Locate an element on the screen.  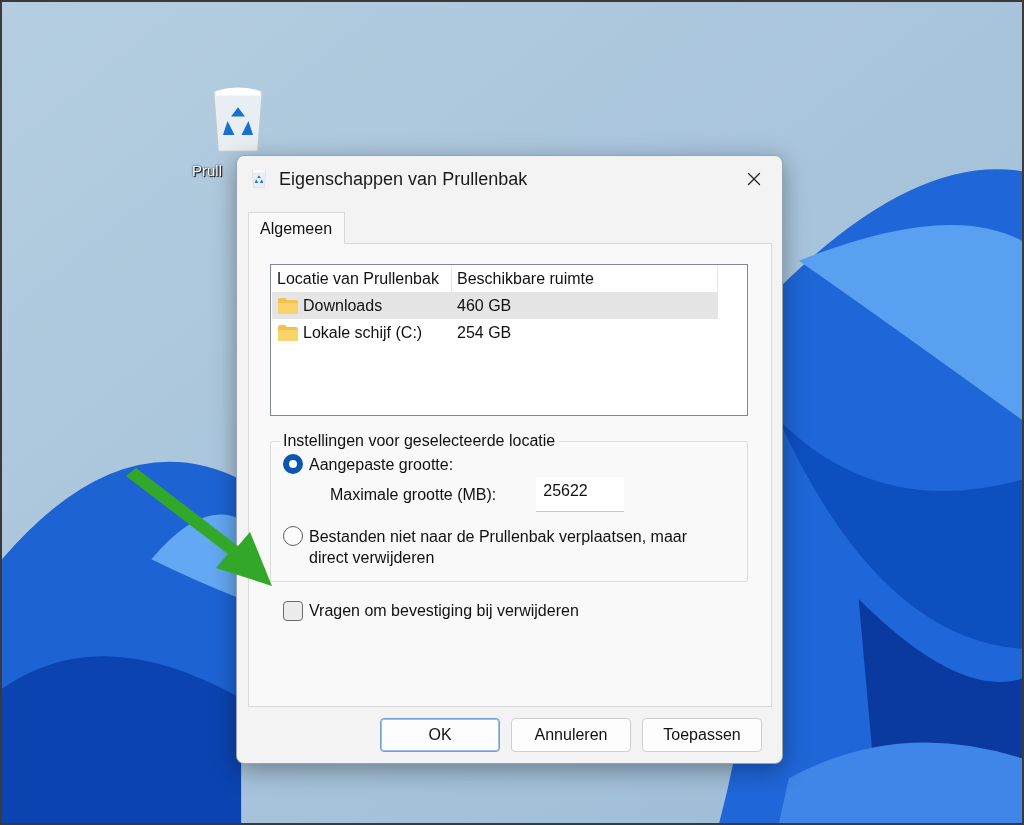
list-row: Downloads 460 GB is located at coordinates (495, 305).